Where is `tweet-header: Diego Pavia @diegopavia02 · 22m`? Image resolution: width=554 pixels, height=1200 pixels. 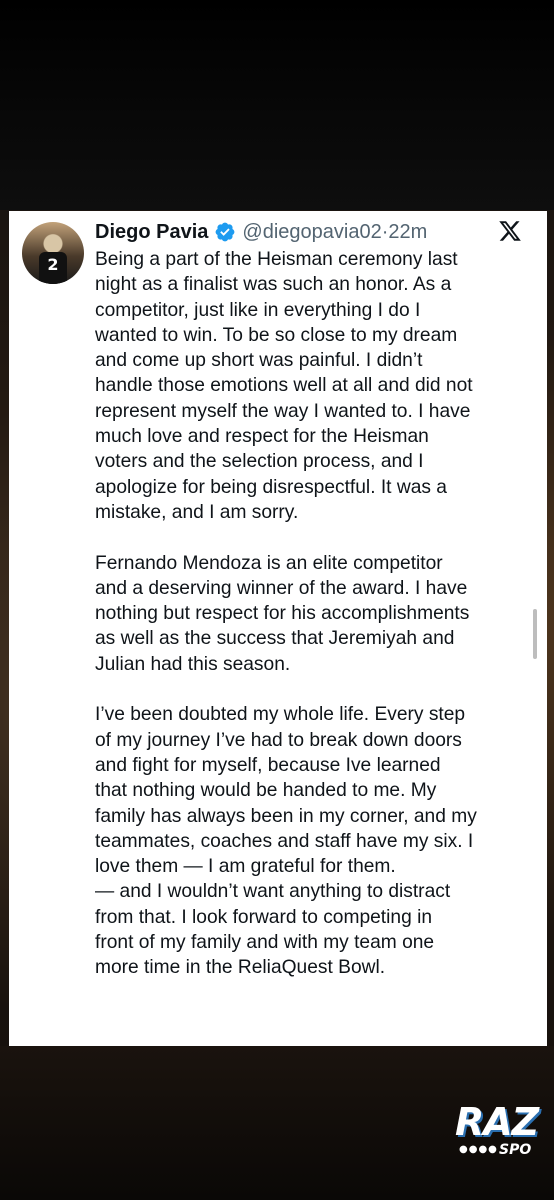 tweet-header: Diego Pavia @diegopavia02 · 22m is located at coordinates (261, 232).